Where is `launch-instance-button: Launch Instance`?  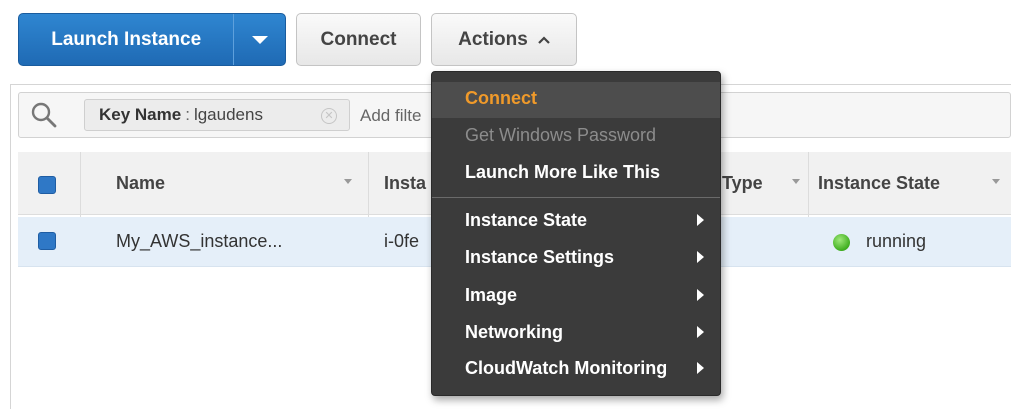
launch-instance-button: Launch Instance is located at coordinates (126, 39).